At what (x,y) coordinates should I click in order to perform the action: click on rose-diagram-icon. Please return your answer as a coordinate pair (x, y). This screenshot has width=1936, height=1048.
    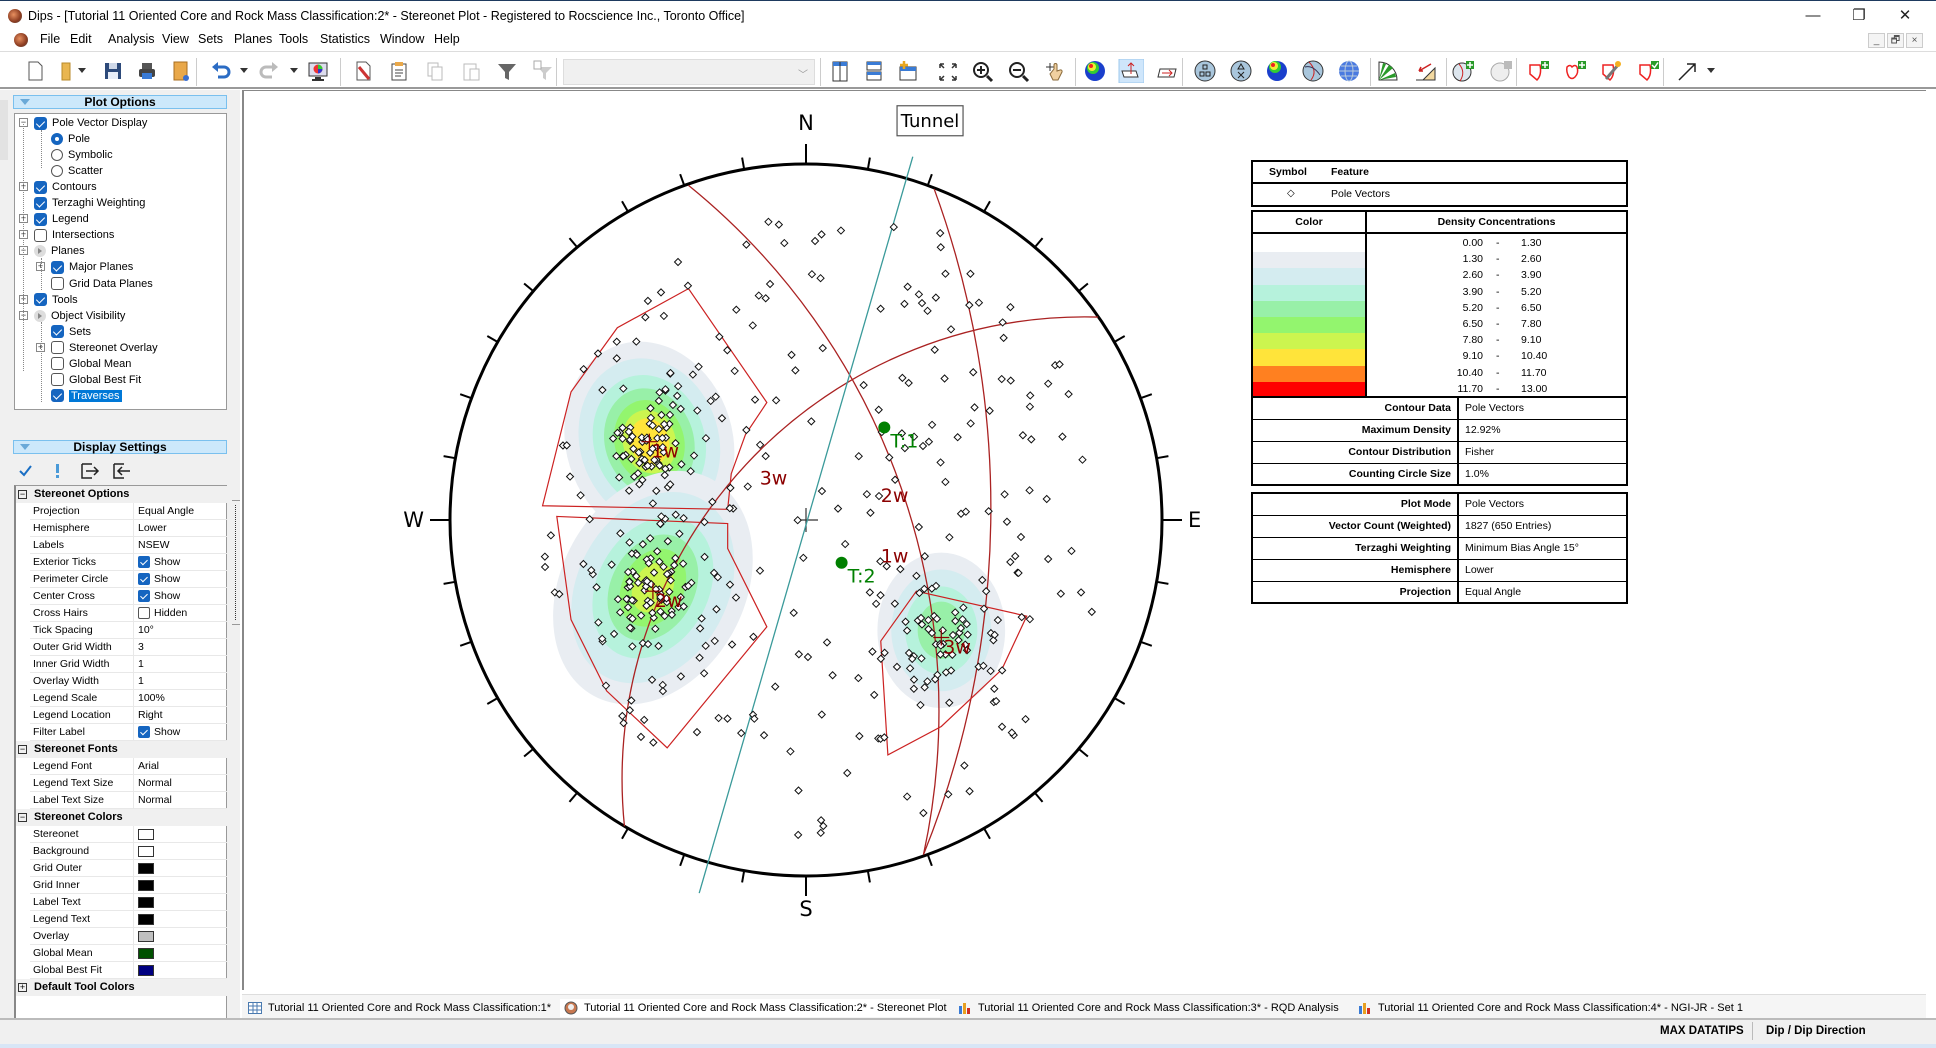
    Looking at the image, I should click on (1388, 71).